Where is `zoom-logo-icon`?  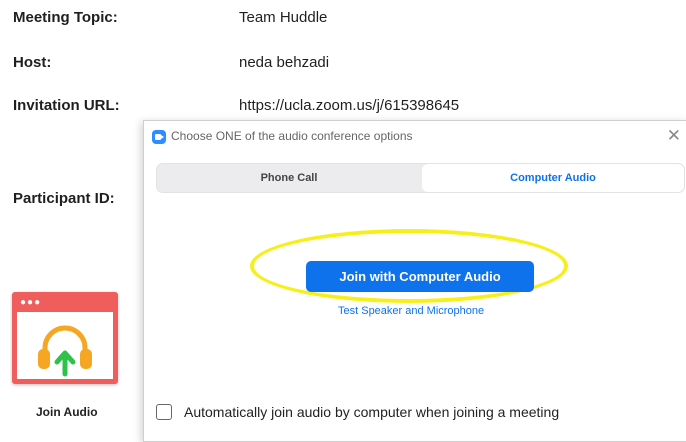
zoom-logo-icon is located at coordinates (159, 137).